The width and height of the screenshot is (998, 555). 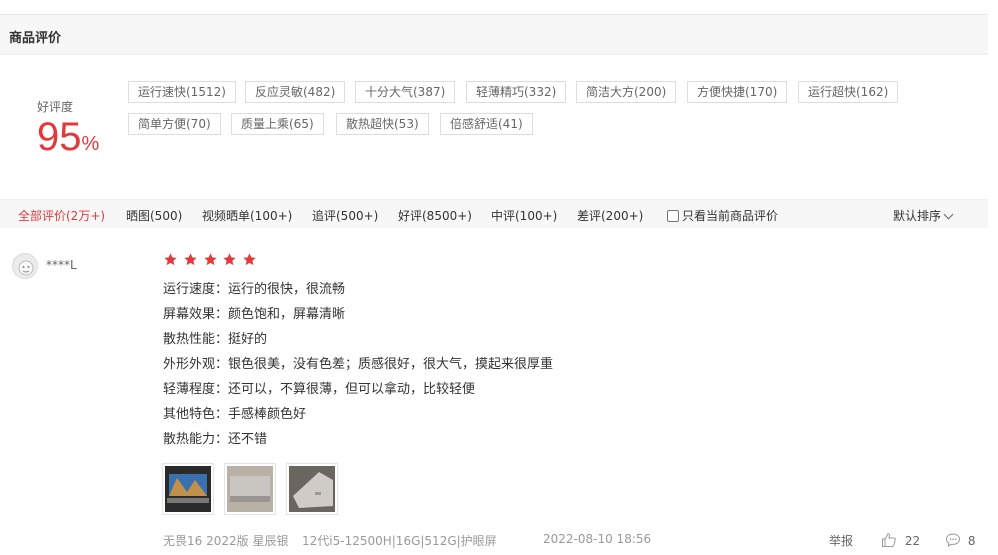 I want to click on review-line: 运行速度：运行的很快，很流畅, so click(x=254, y=289).